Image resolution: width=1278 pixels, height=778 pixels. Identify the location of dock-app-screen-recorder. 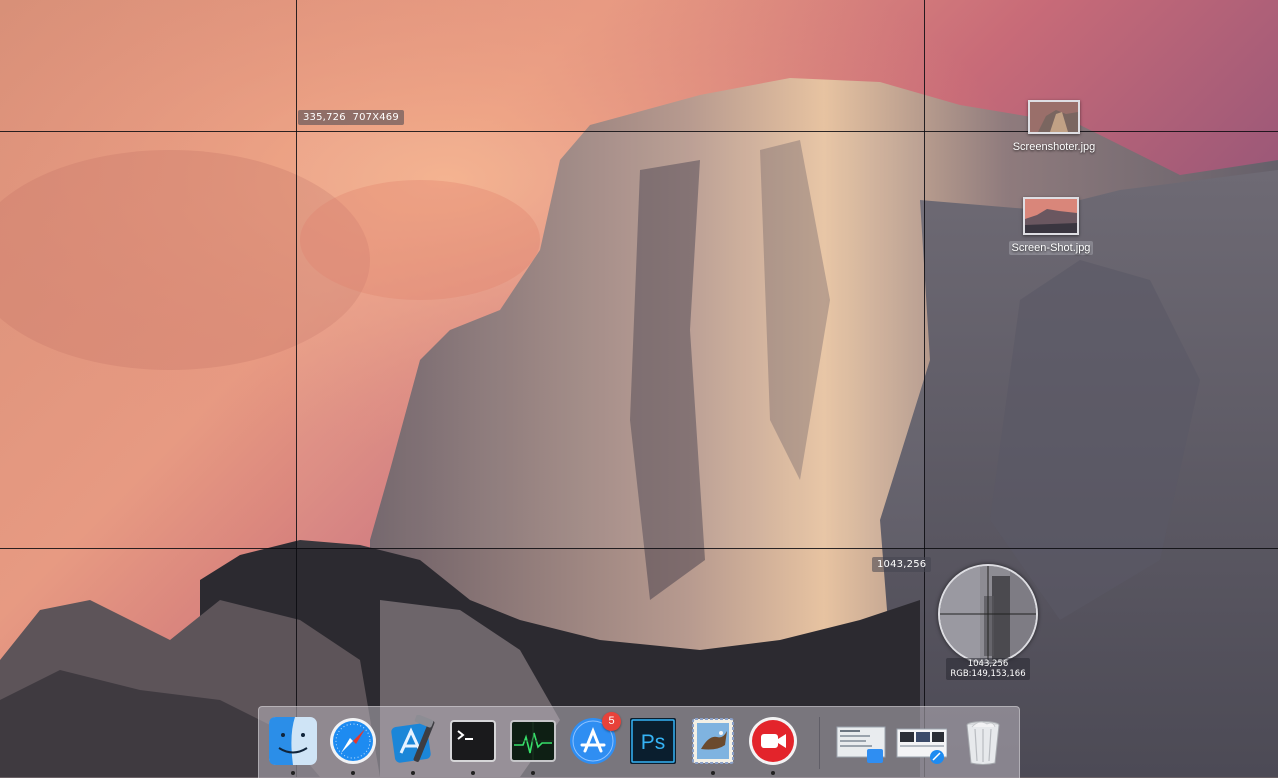
(773, 741).